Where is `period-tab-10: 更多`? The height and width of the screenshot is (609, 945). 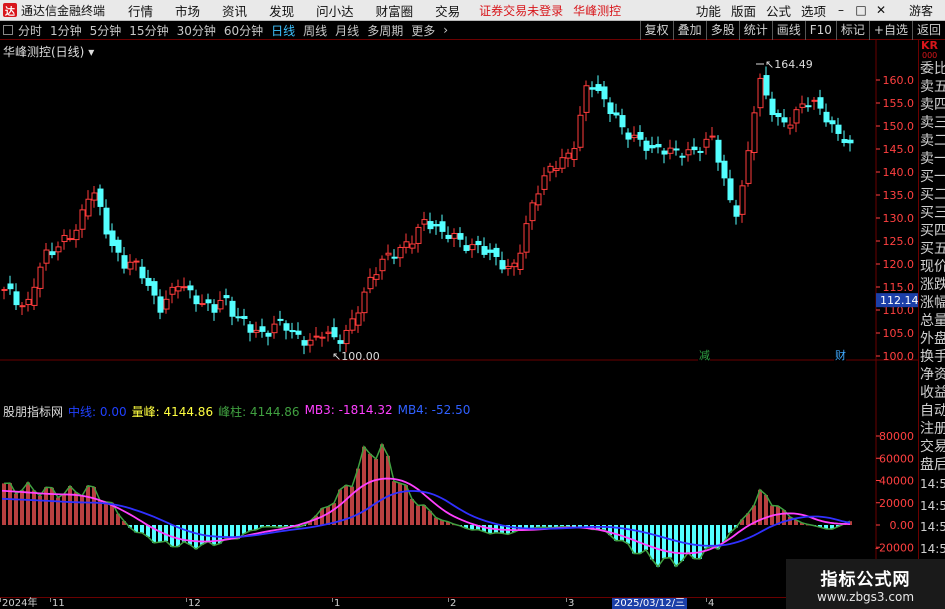
period-tab-10: 更多 is located at coordinates (423, 30).